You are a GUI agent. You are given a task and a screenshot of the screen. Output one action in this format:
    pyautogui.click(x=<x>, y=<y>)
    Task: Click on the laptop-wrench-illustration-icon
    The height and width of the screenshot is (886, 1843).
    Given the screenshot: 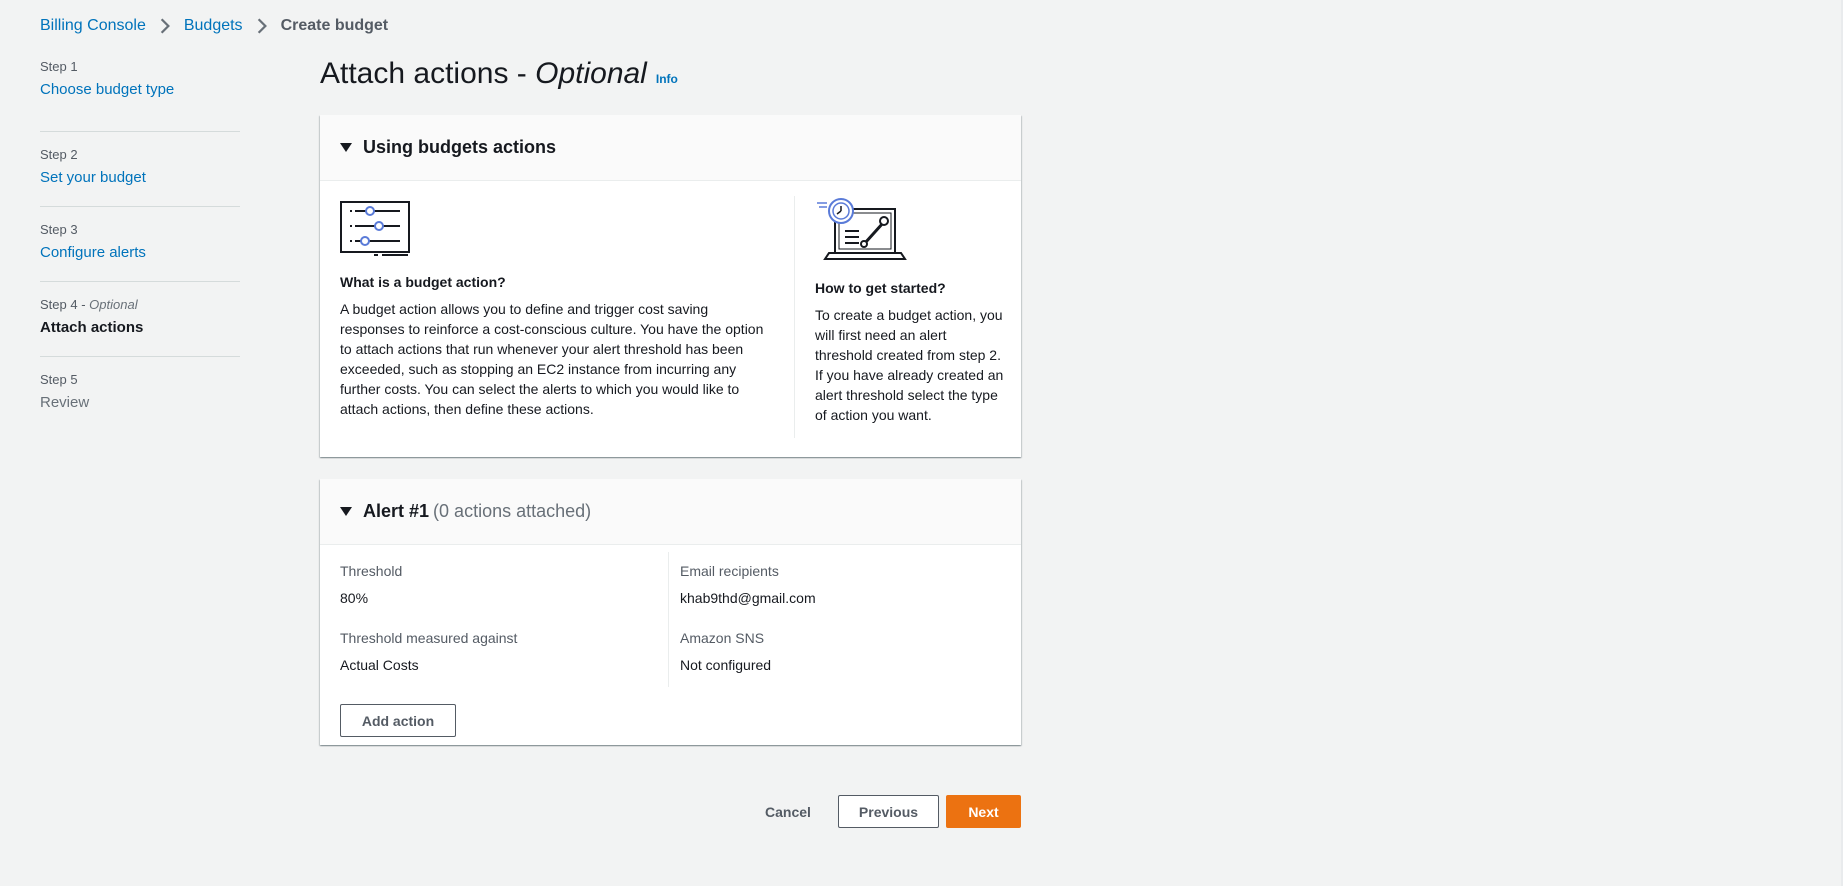 What is the action you would take?
    pyautogui.click(x=862, y=229)
    